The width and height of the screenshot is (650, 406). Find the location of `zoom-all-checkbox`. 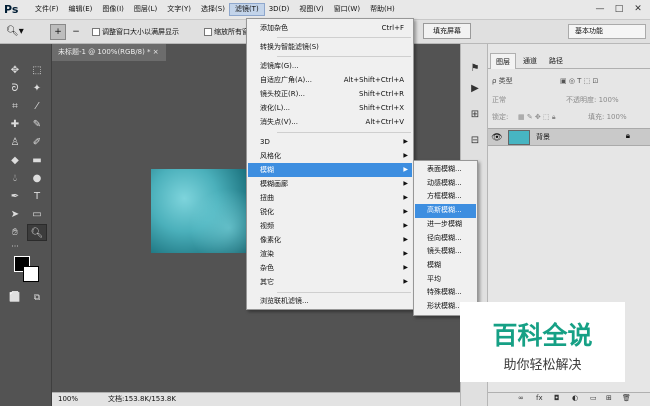

zoom-all-checkbox is located at coordinates (208, 32).